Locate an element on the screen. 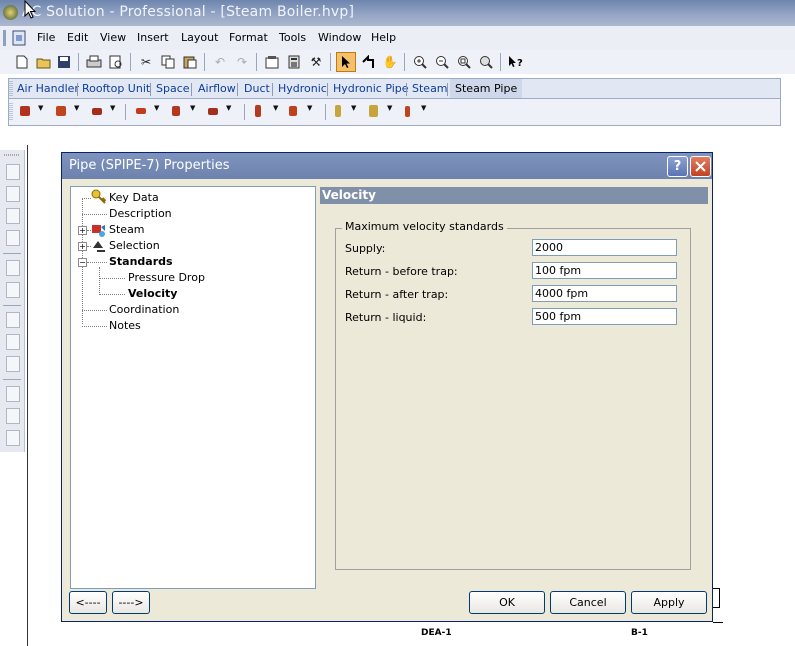 The width and height of the screenshot is (795, 646). steam-pump-icon is located at coordinates (293, 111).